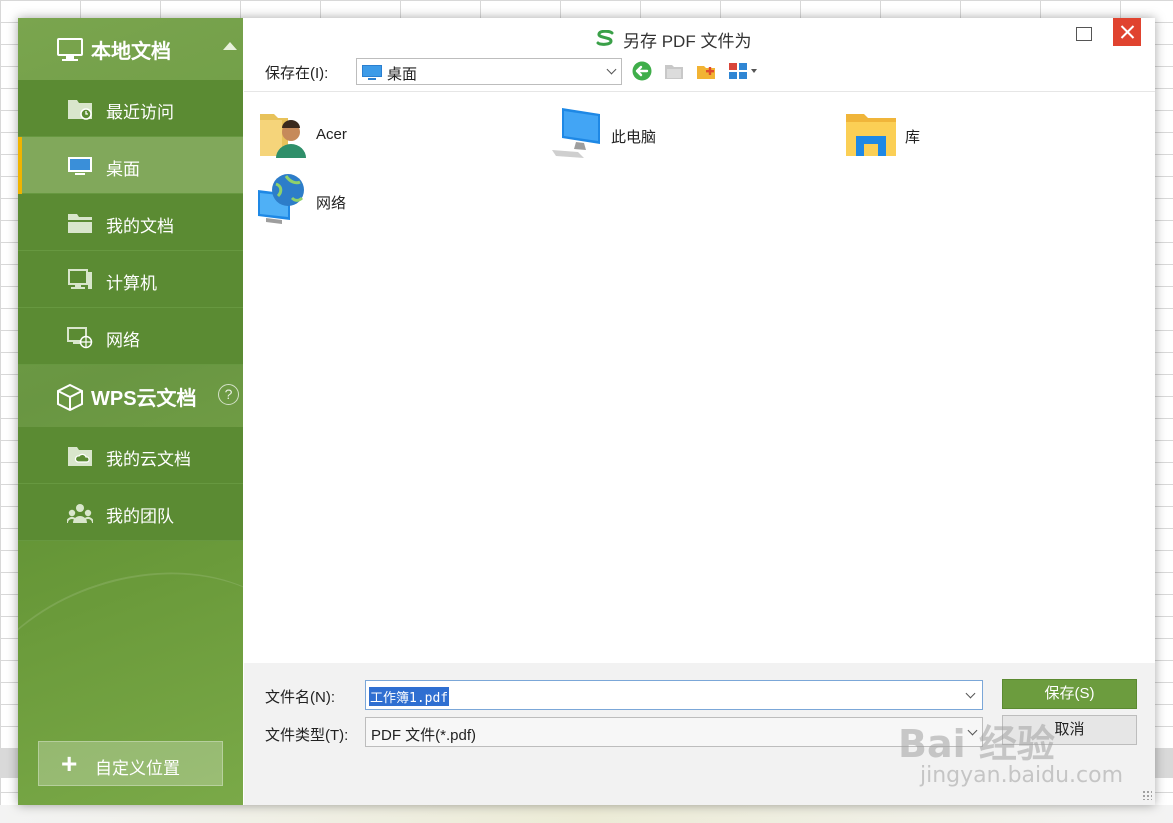 This screenshot has width=1173, height=823. Describe the element at coordinates (1069, 694) in the screenshot. I see `save-button: 保存(S)` at that location.